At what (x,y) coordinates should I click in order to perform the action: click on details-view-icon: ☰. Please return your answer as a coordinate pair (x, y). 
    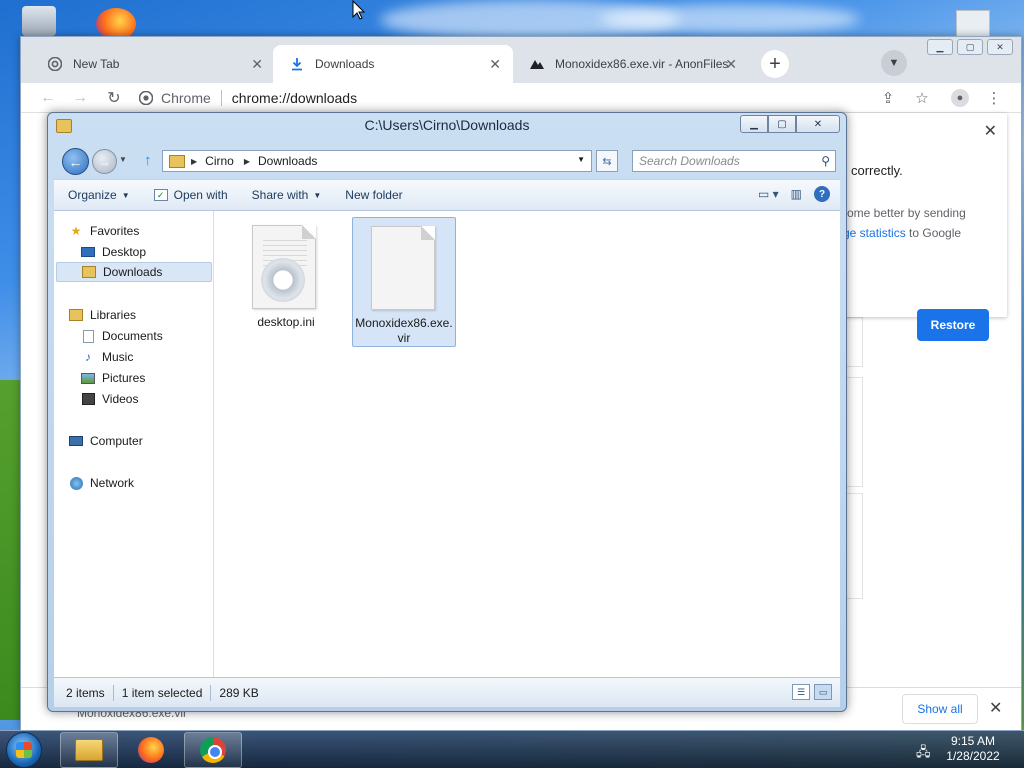
    Looking at the image, I should click on (801, 692).